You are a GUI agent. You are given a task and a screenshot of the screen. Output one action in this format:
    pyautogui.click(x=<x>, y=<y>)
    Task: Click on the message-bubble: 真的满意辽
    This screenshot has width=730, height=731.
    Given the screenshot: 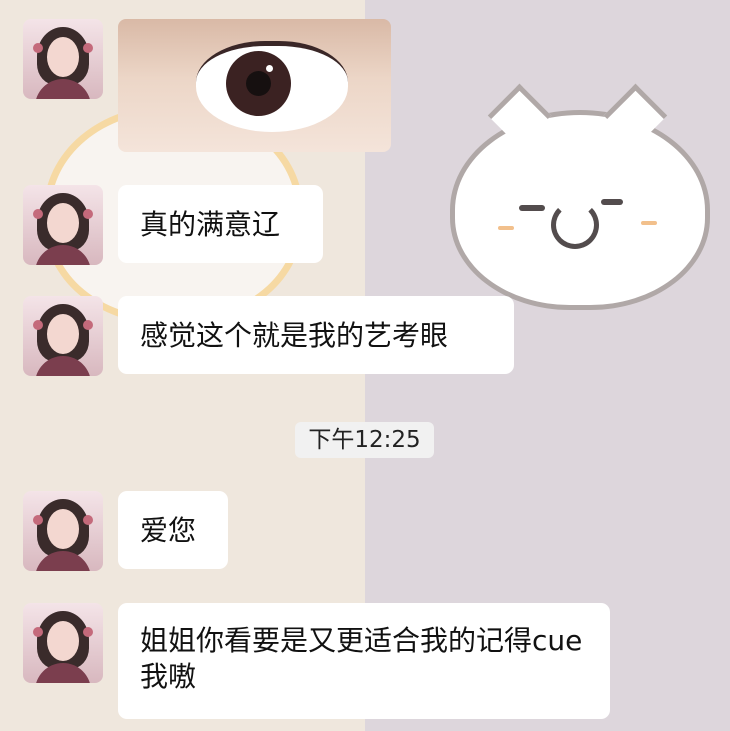 What is the action you would take?
    pyautogui.click(x=220, y=224)
    